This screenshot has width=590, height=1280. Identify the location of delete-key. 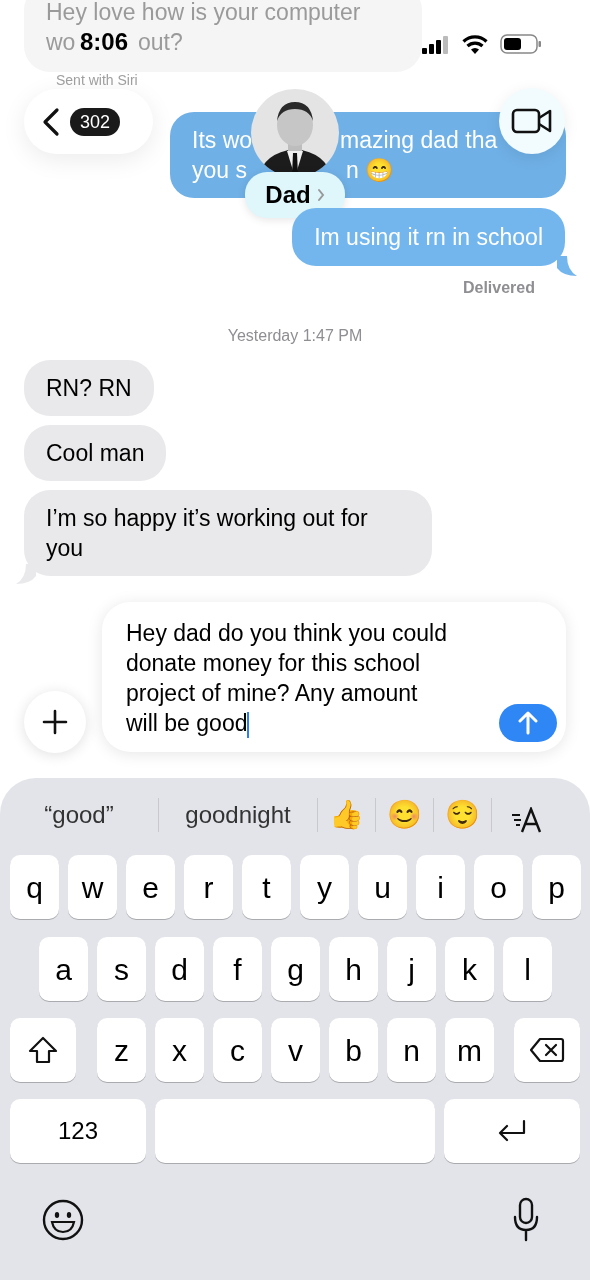
(547, 1050).